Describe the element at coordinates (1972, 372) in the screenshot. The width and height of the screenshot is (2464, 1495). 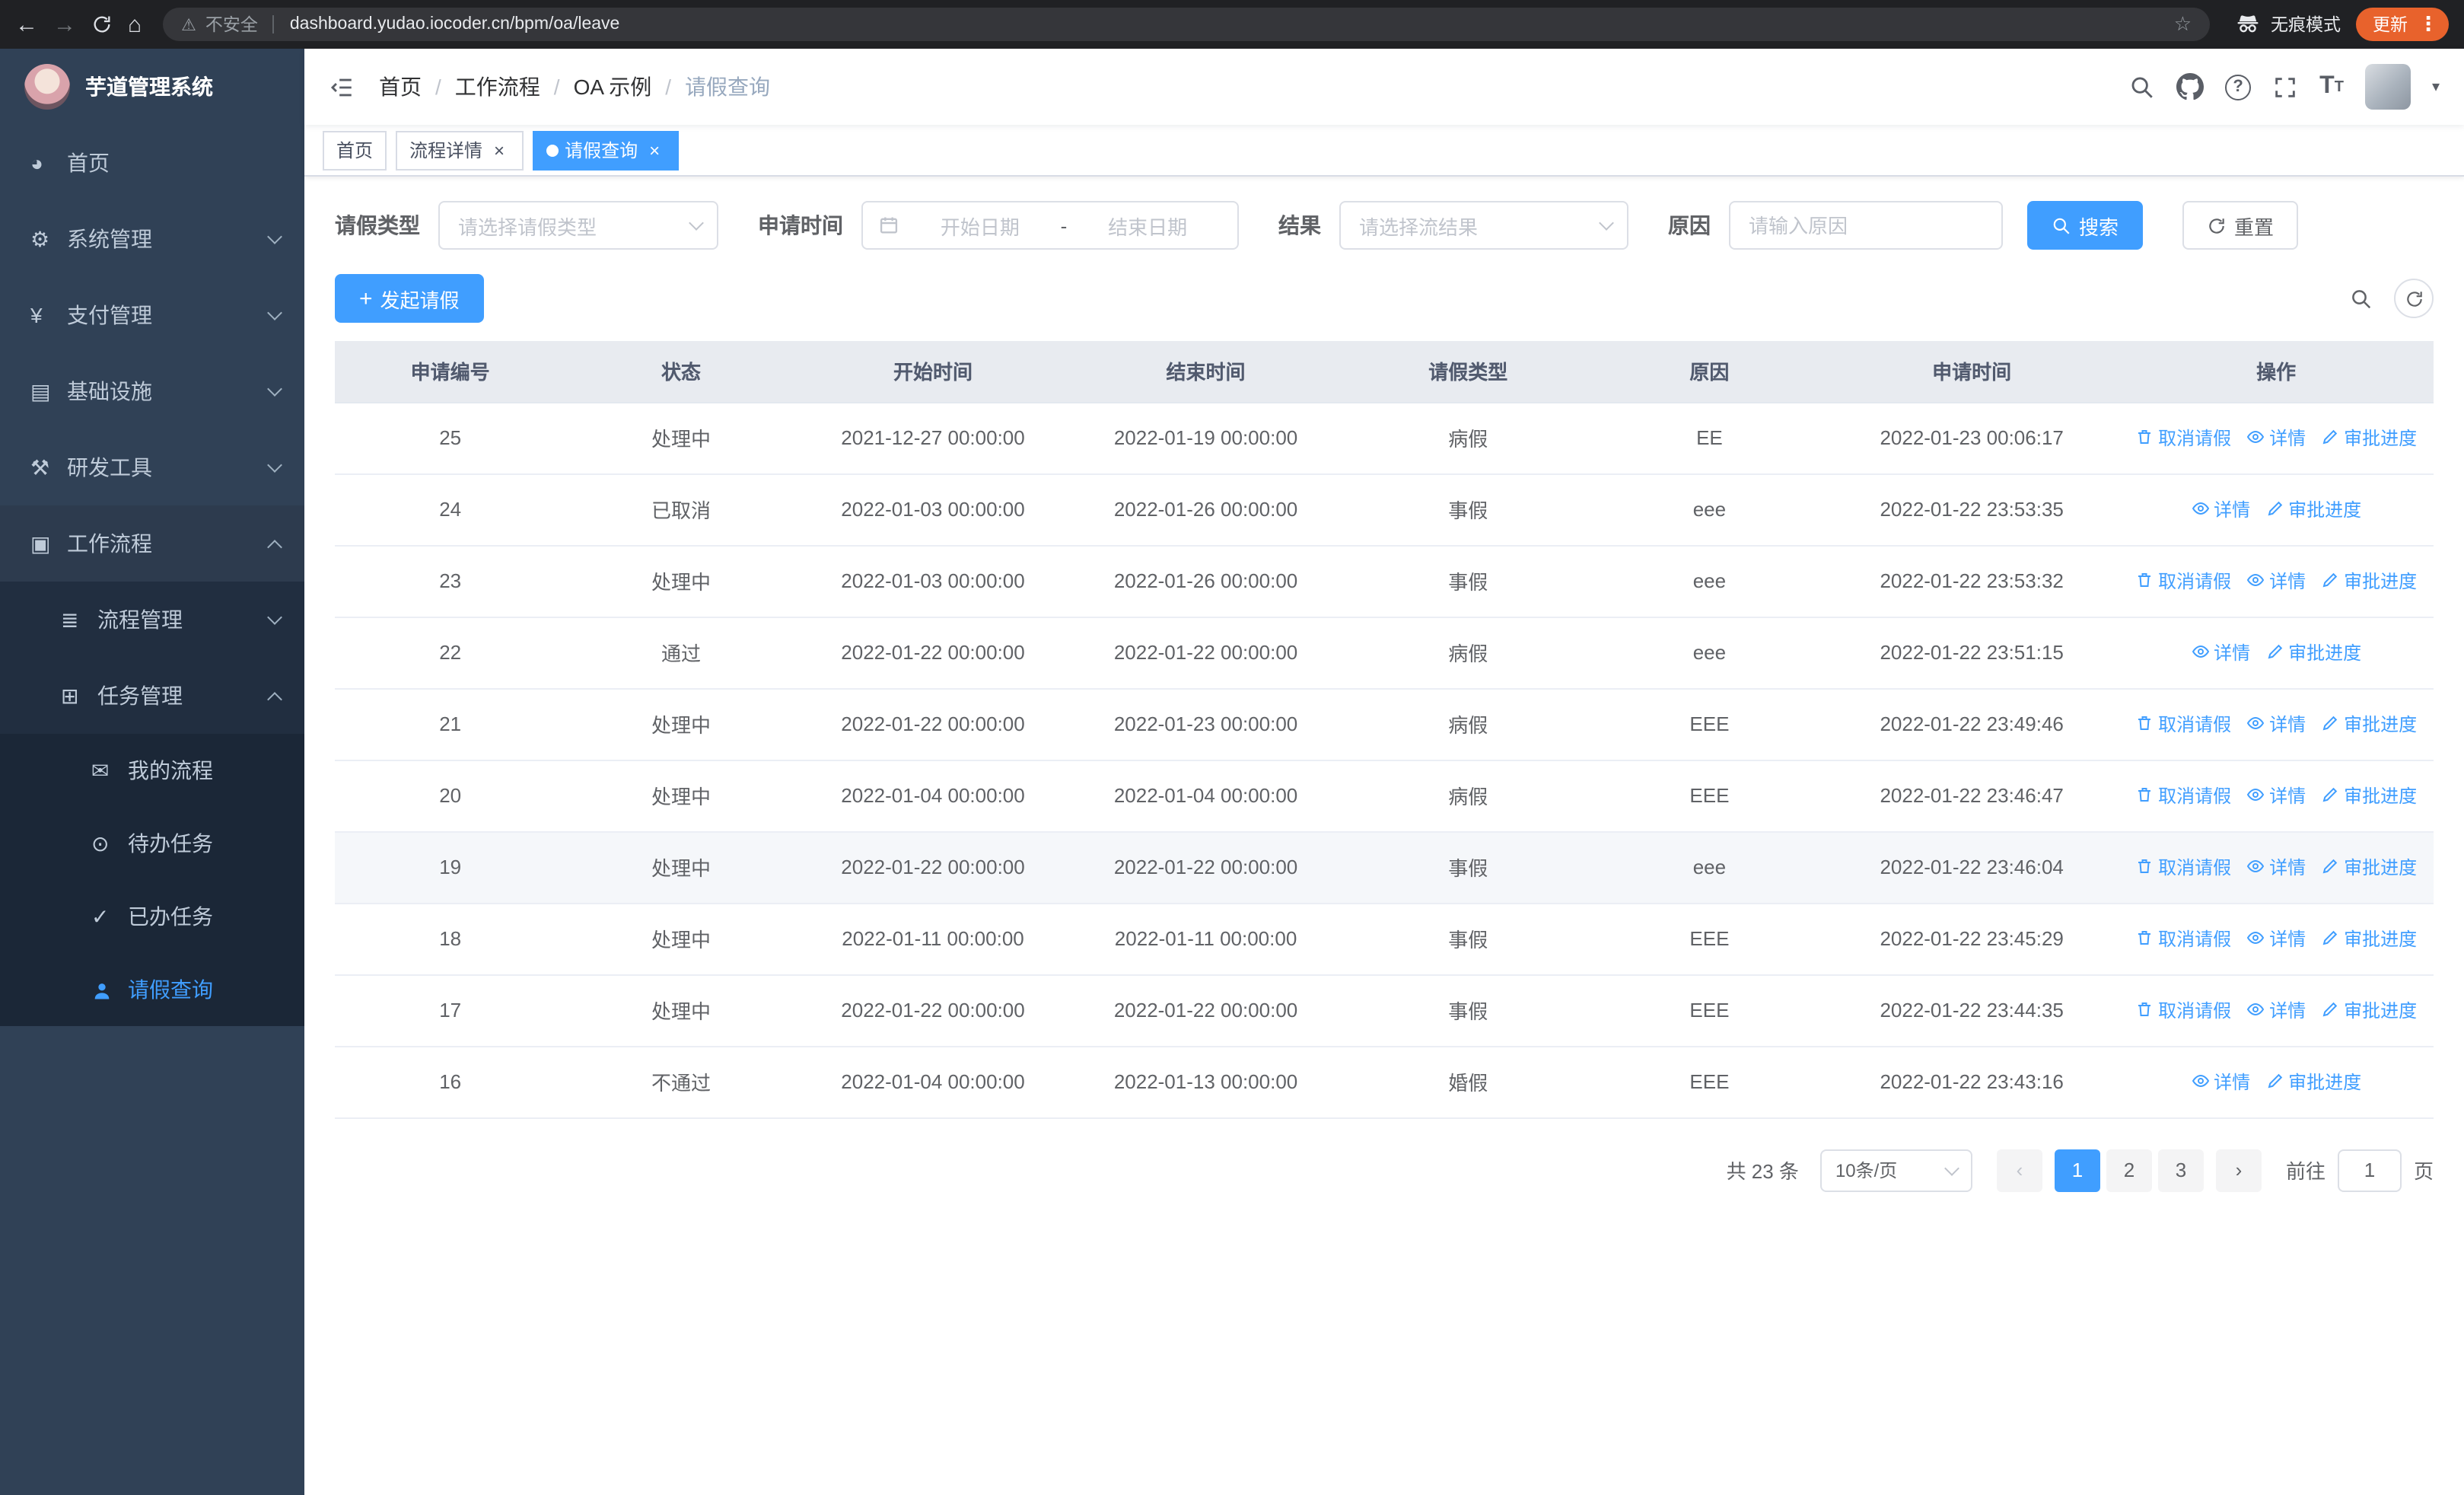
I see `column-header: 申请时间` at that location.